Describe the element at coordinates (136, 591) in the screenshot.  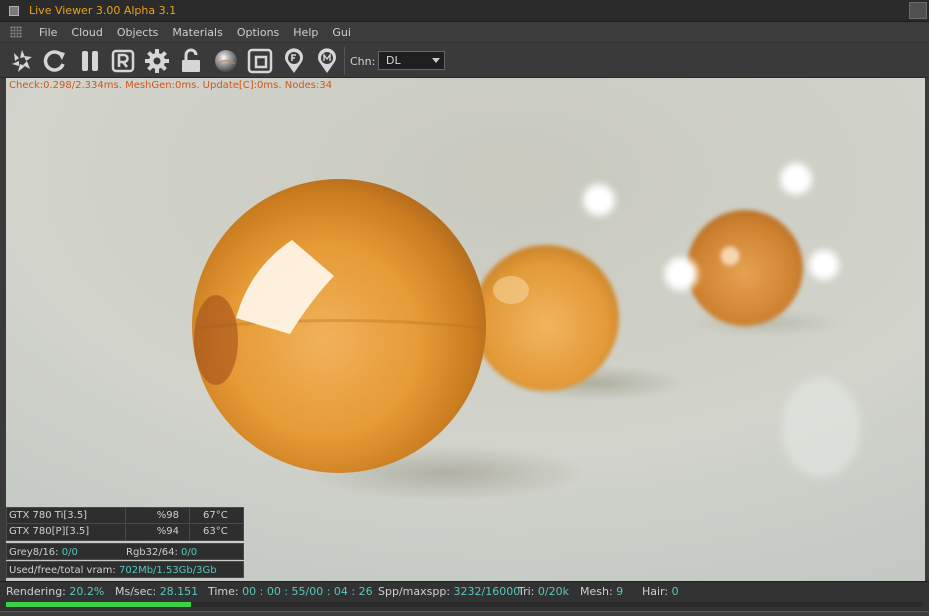
I see `ms-label: Ms/sec:` at that location.